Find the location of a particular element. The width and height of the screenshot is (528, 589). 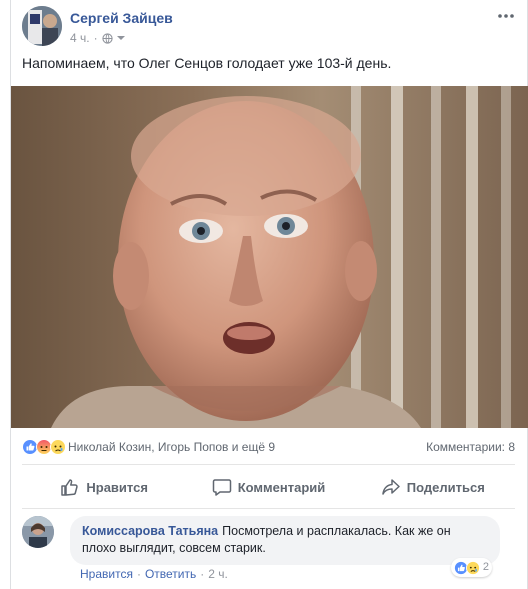

comment-reactions: 2 is located at coordinates (471, 567).